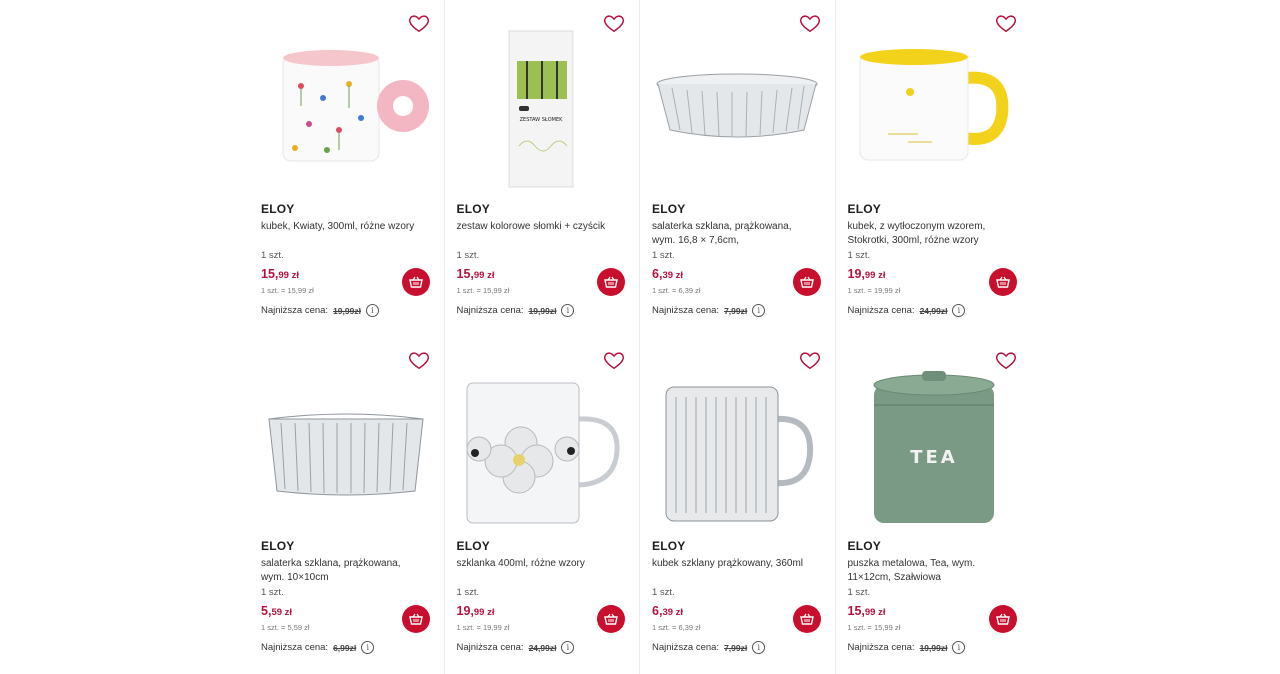 The height and width of the screenshot is (674, 1280). Describe the element at coordinates (709, 647) in the screenshot. I see `lowest-price-row: Najniższa cena: 7,99zł i` at that location.